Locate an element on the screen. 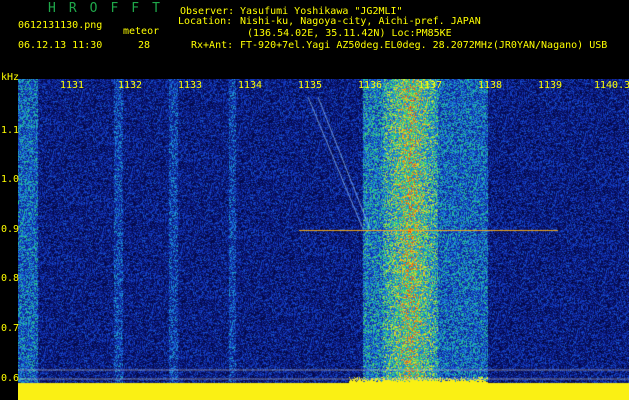 This screenshot has width=629, height=400. x-tick-label: 1132 is located at coordinates (130, 85).